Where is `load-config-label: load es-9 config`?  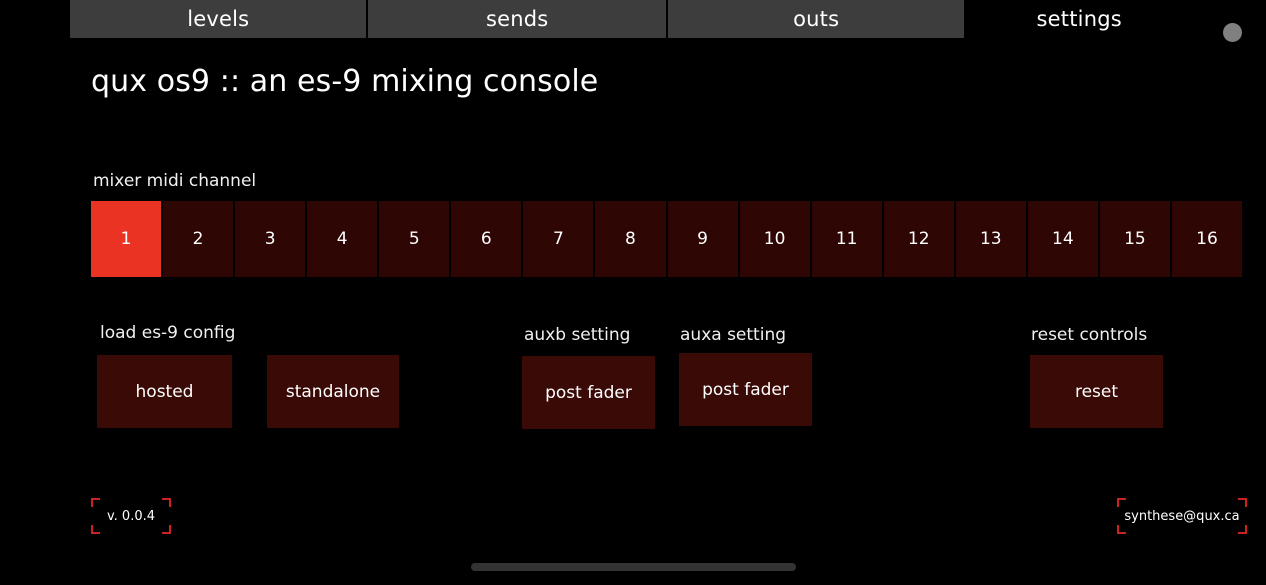 load-config-label: load es-9 config is located at coordinates (168, 333).